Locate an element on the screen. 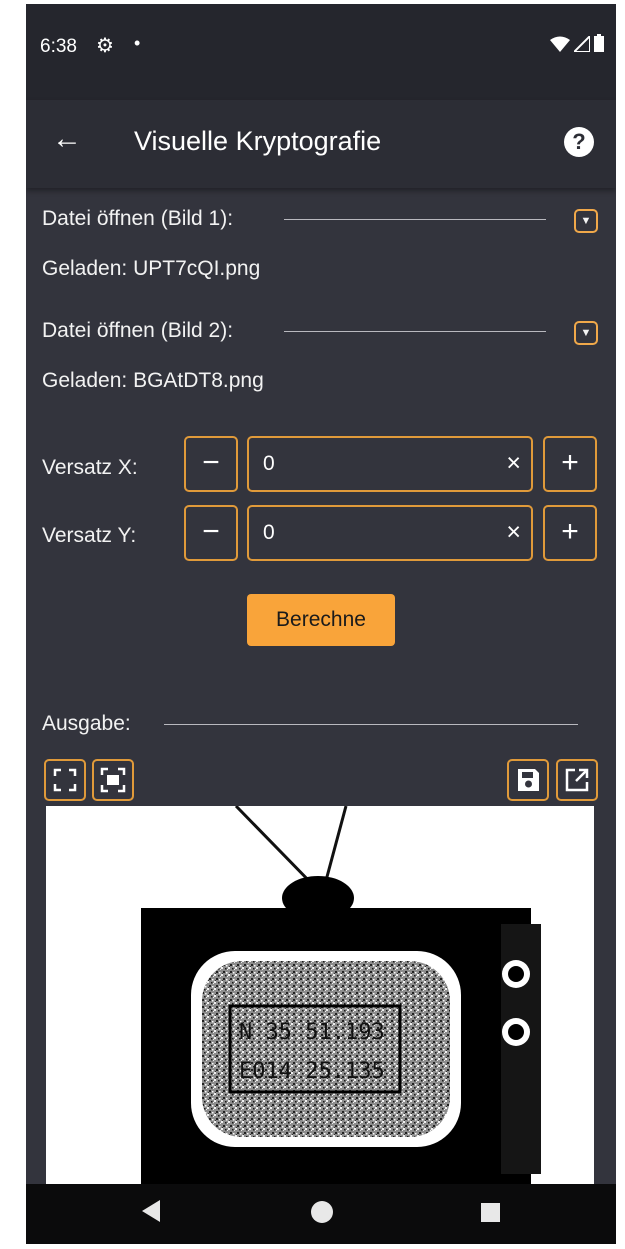  offset-x-input: 0 × is located at coordinates (390, 464).